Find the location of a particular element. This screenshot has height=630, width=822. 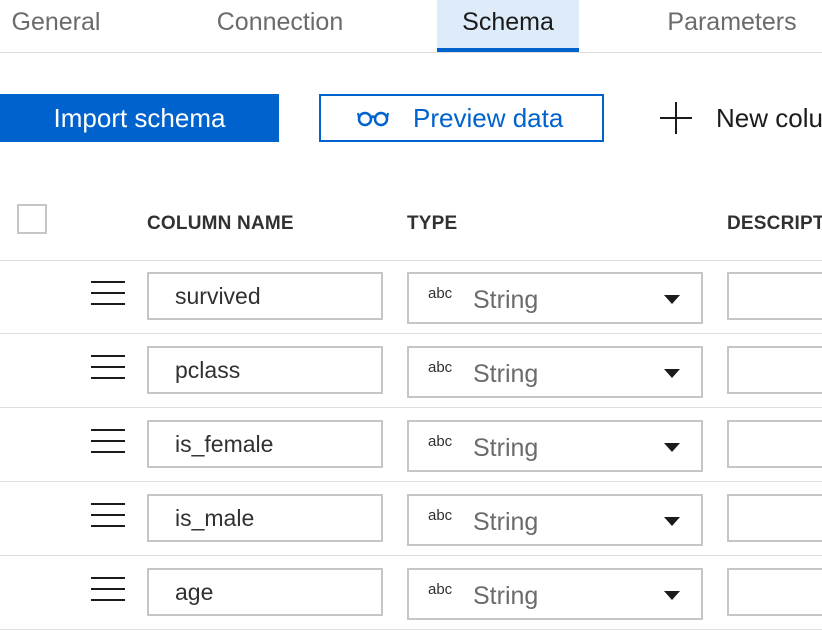

header-column-name: COLUMN NAME is located at coordinates (220, 223).